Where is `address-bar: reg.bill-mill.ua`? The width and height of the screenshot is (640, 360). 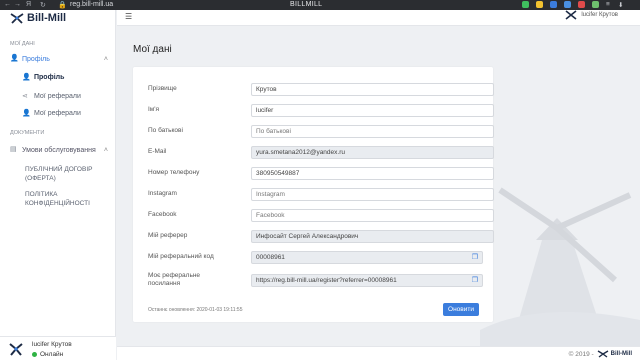
address-bar: reg.bill-mill.ua is located at coordinates (91, 4).